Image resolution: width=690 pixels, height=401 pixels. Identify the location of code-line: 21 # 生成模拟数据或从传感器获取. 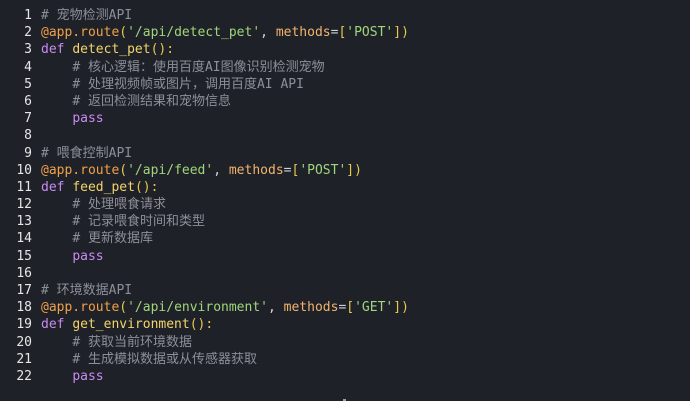
(345, 359).